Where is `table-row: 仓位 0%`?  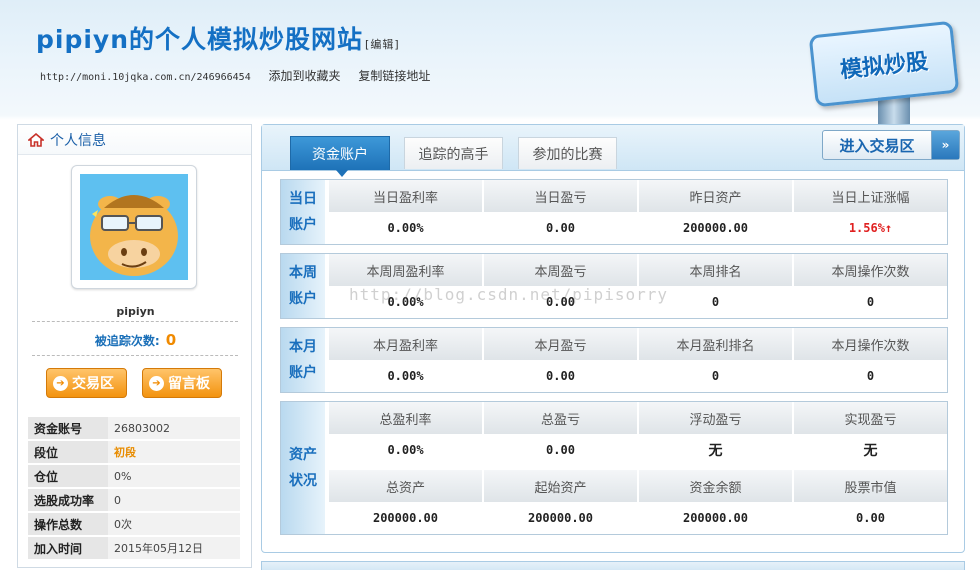
table-row: 仓位 0% is located at coordinates (134, 476).